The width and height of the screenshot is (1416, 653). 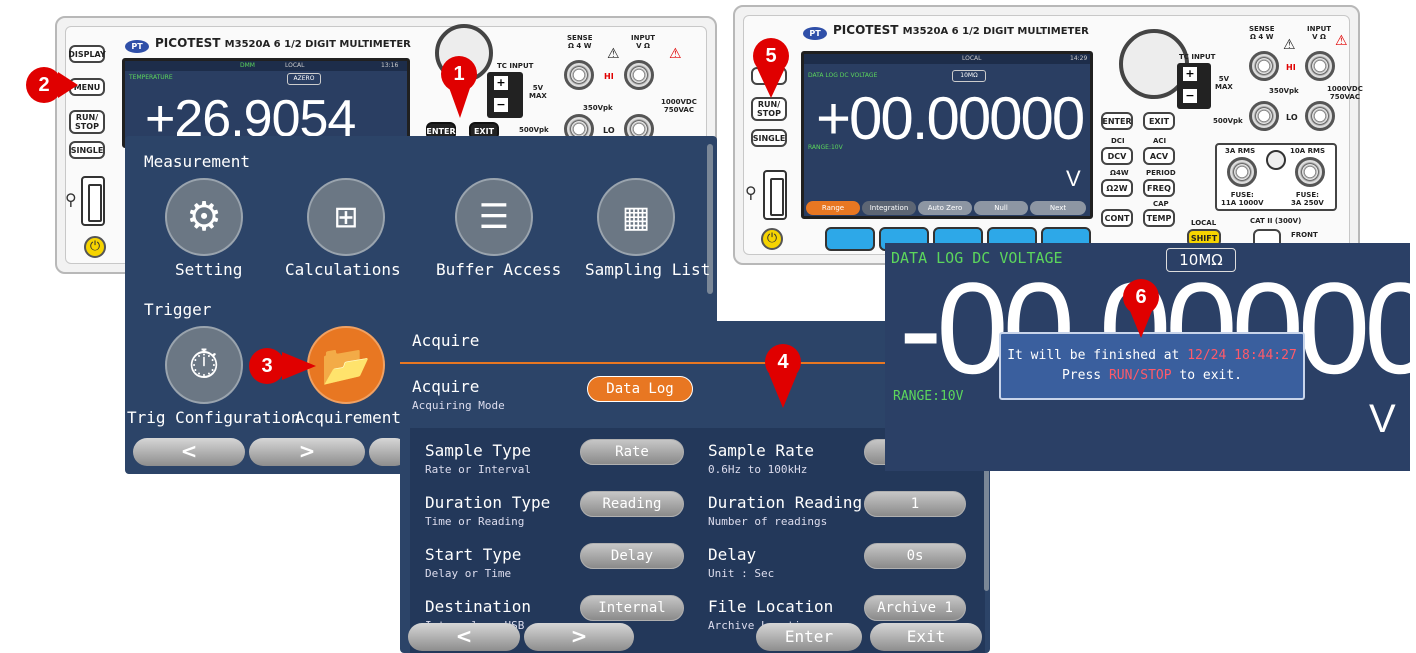 What do you see at coordinates (783, 362) in the screenshot?
I see `step-badge-4: 4` at bounding box center [783, 362].